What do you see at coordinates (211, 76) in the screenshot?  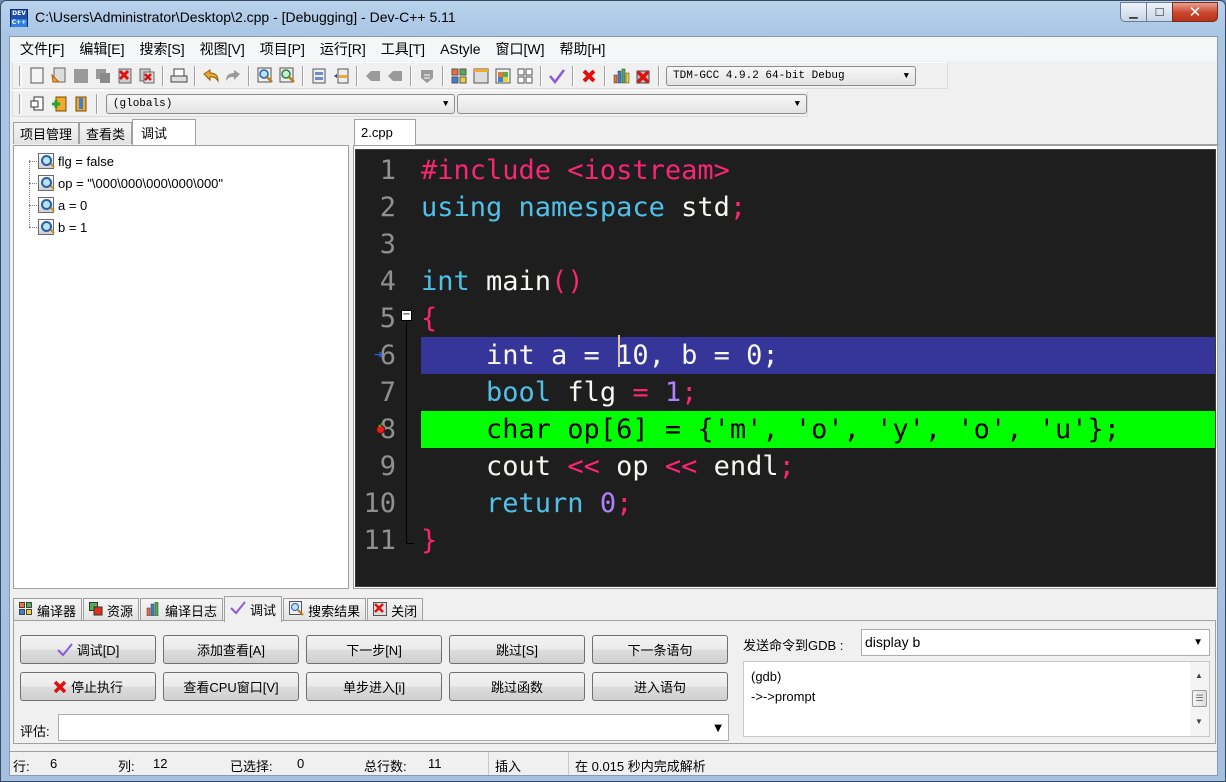 I see `undo-icon` at bounding box center [211, 76].